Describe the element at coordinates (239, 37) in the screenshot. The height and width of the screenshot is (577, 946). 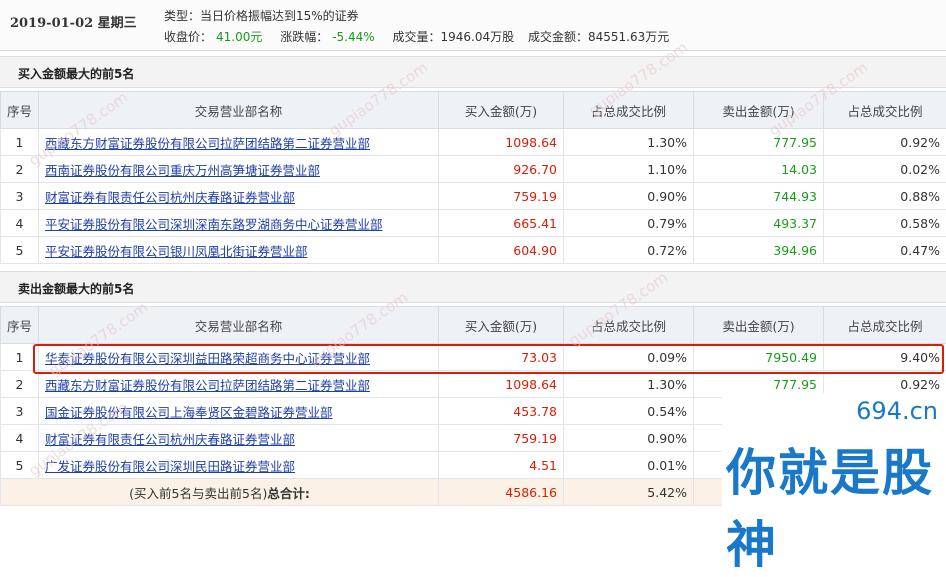
I see `close-value: 41.00元` at that location.